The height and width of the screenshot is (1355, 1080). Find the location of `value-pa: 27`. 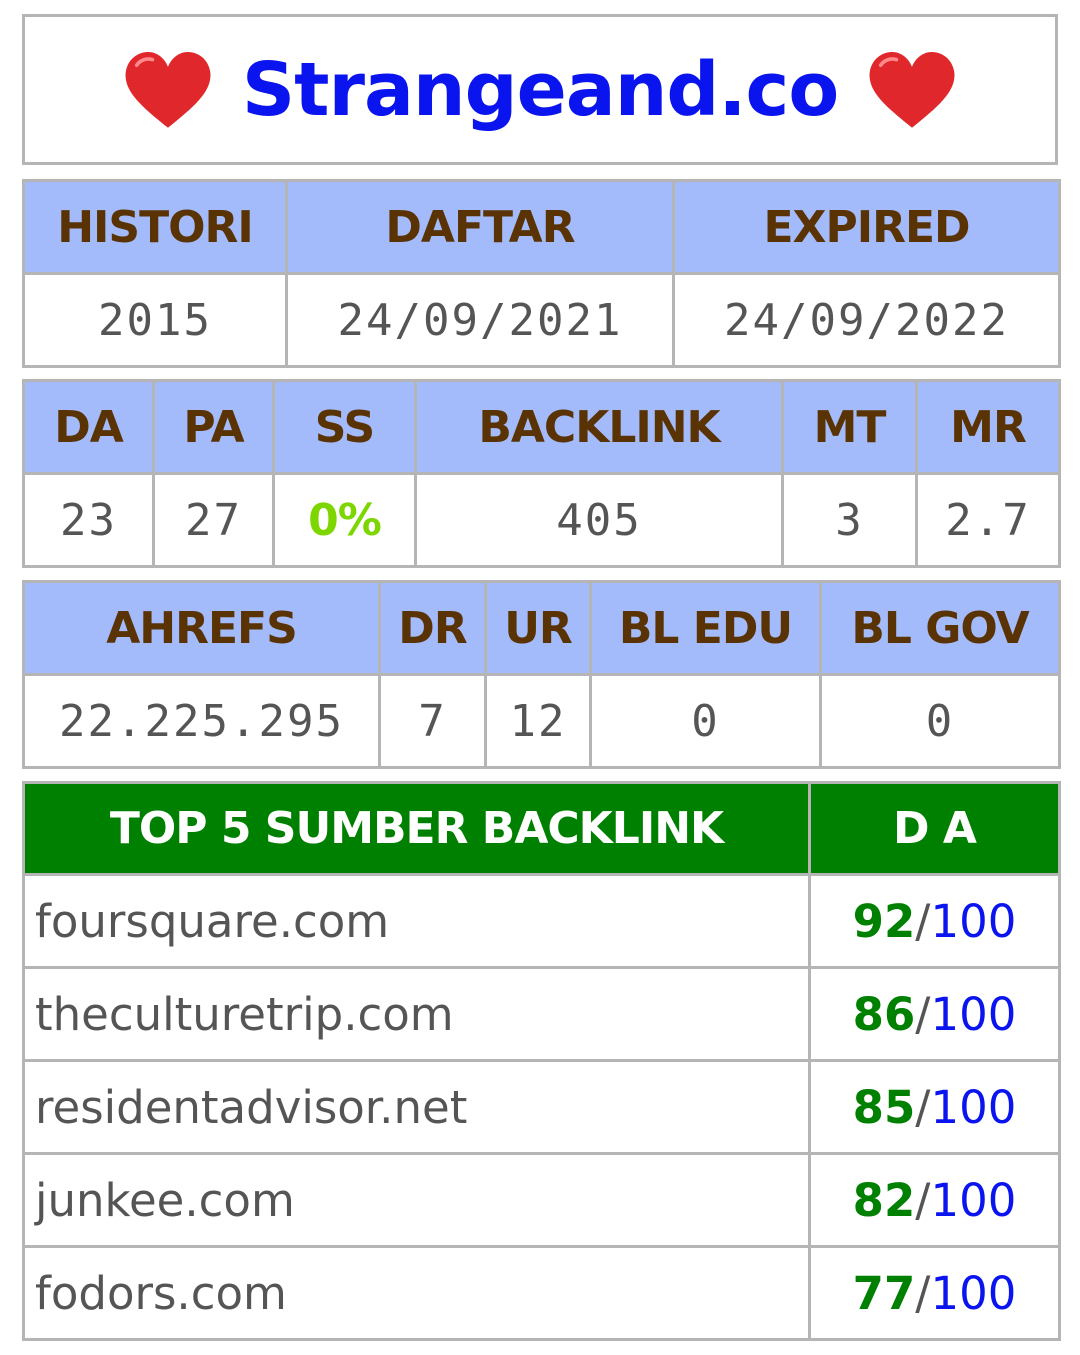

value-pa: 27 is located at coordinates (213, 520).